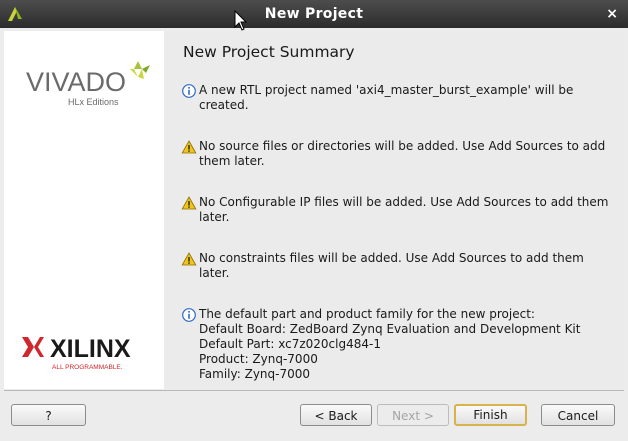  What do you see at coordinates (578, 415) in the screenshot?
I see `cancel-button: Cancel` at bounding box center [578, 415].